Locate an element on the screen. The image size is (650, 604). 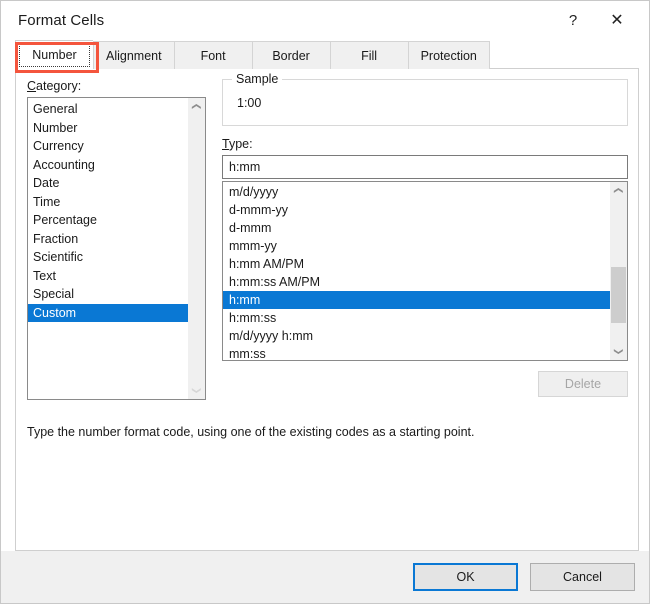
tab-number-label: Number is located at coordinates (54, 55).